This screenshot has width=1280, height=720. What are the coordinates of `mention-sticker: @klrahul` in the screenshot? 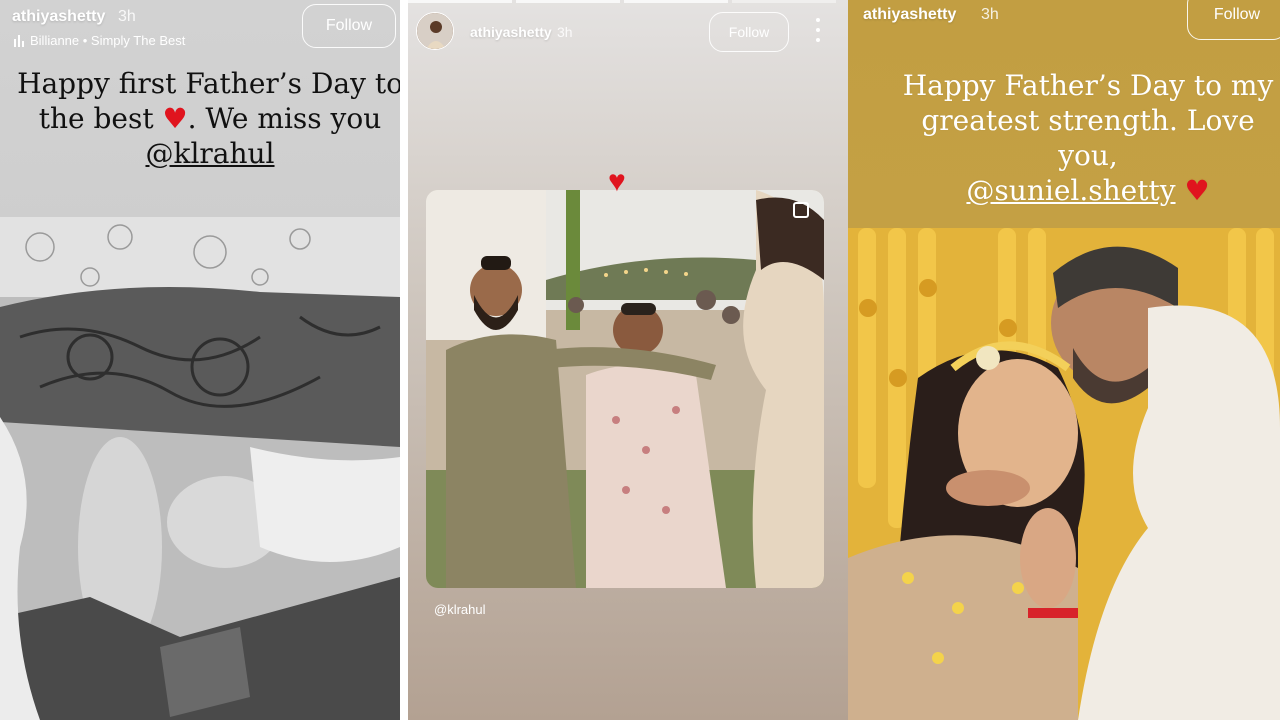 It's located at (460, 609).